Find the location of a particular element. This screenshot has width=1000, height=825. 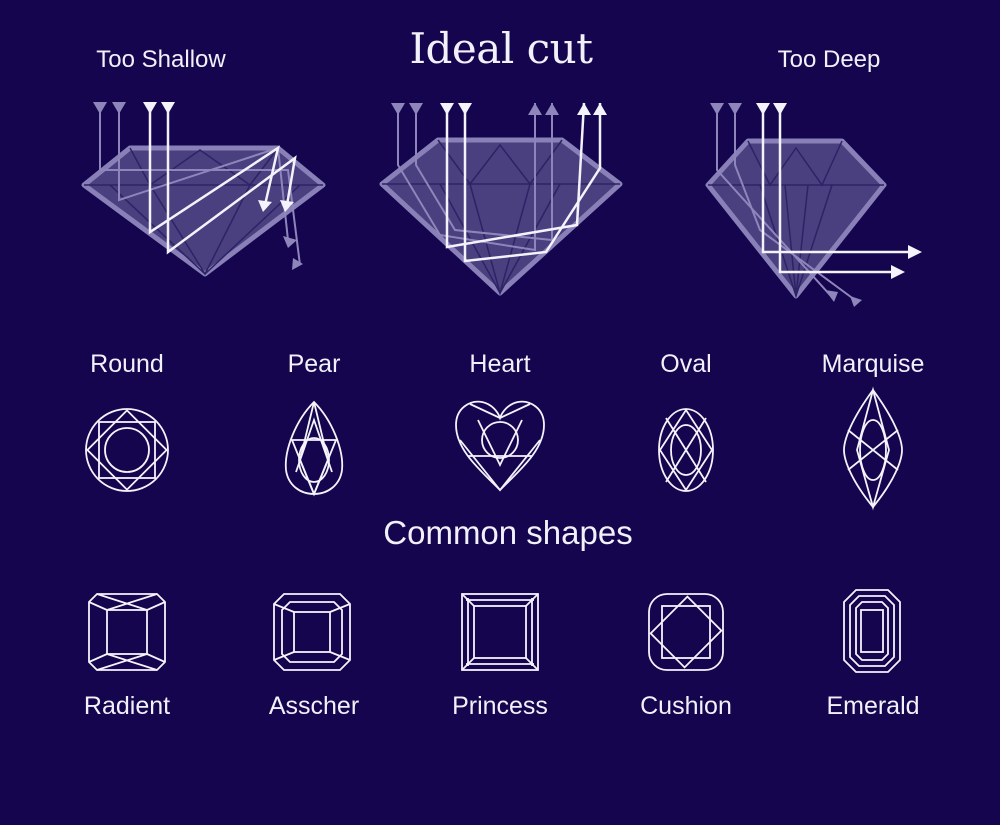

shape-label-cushion: Cushion is located at coordinates (686, 706).